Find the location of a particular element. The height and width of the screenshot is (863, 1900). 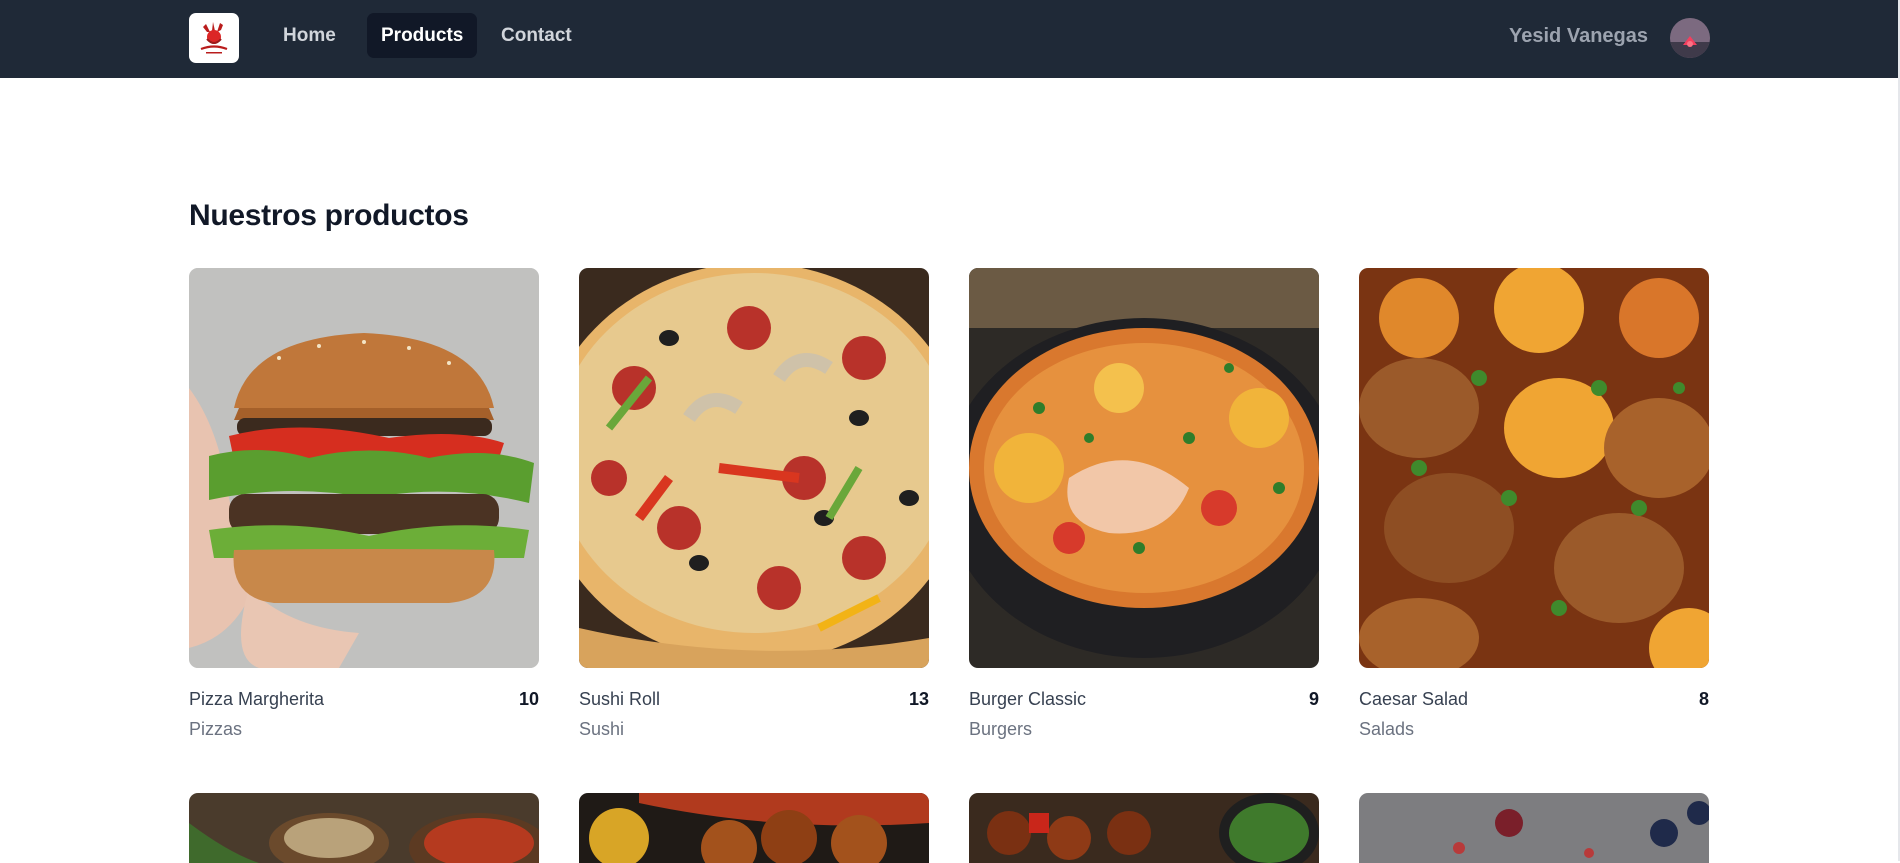

product-category: Pizzas is located at coordinates (216, 729).